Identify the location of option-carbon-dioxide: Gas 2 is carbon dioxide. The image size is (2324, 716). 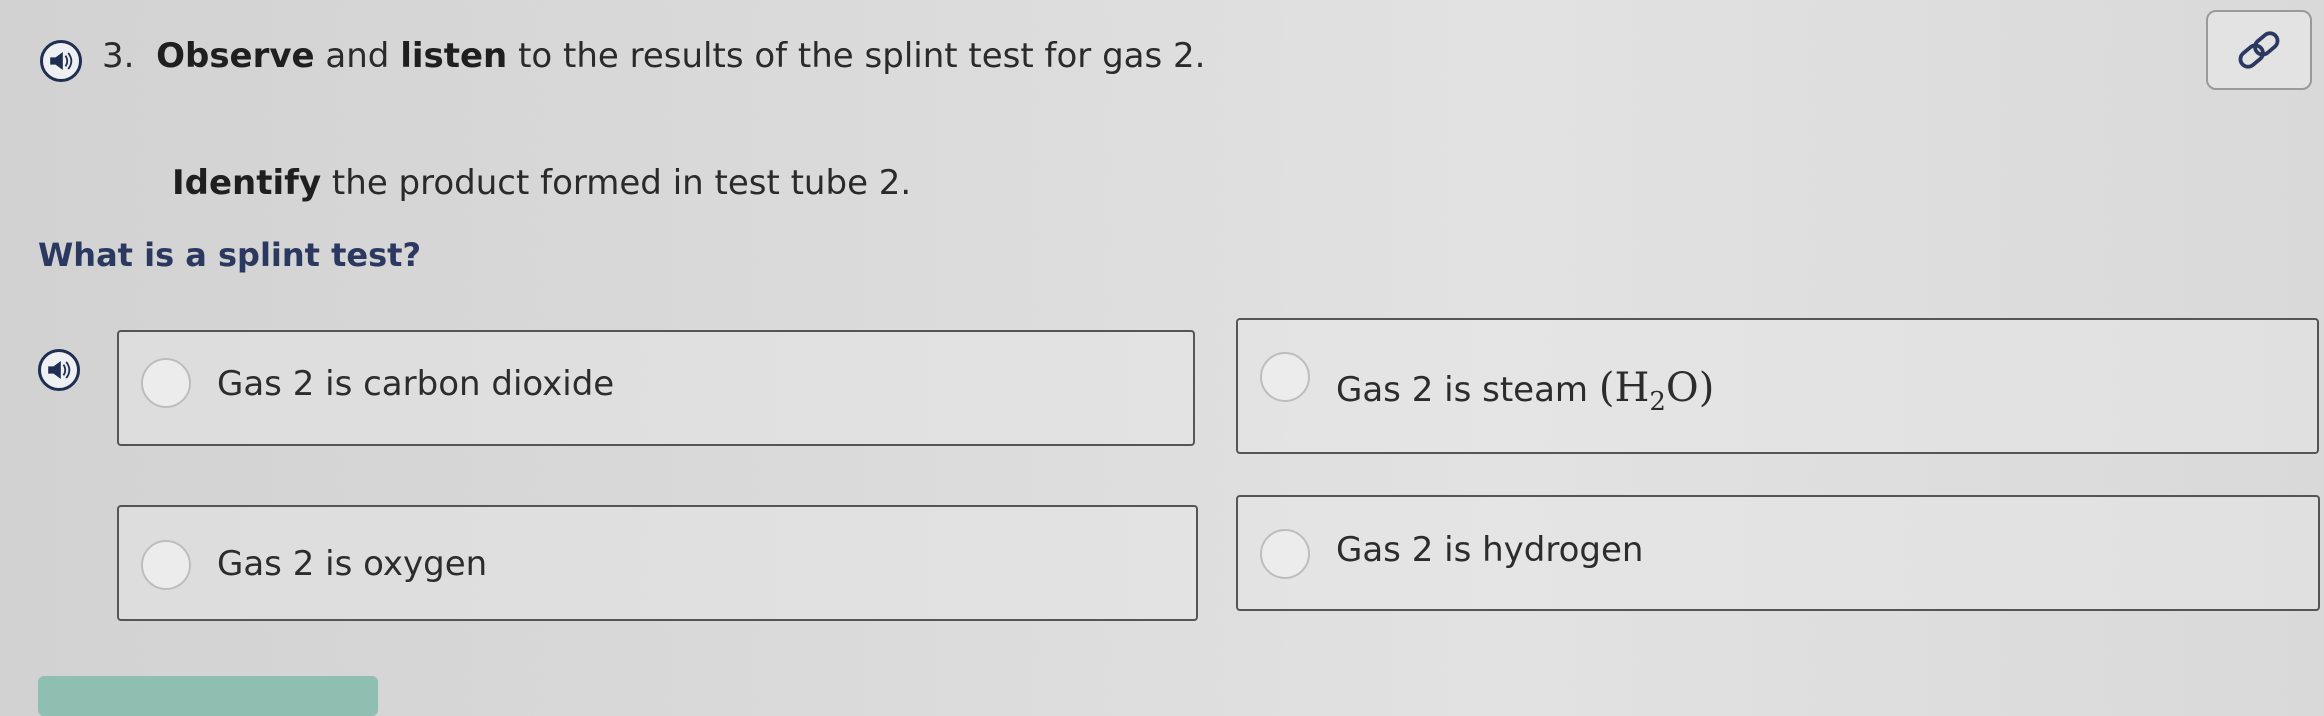
(656, 388).